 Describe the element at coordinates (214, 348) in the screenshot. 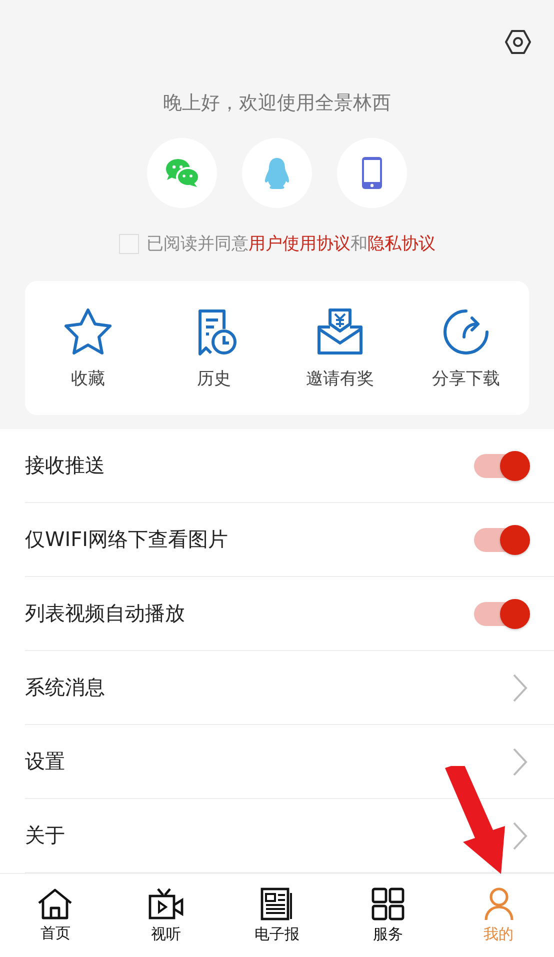

I see `quick-action: 历史` at that location.